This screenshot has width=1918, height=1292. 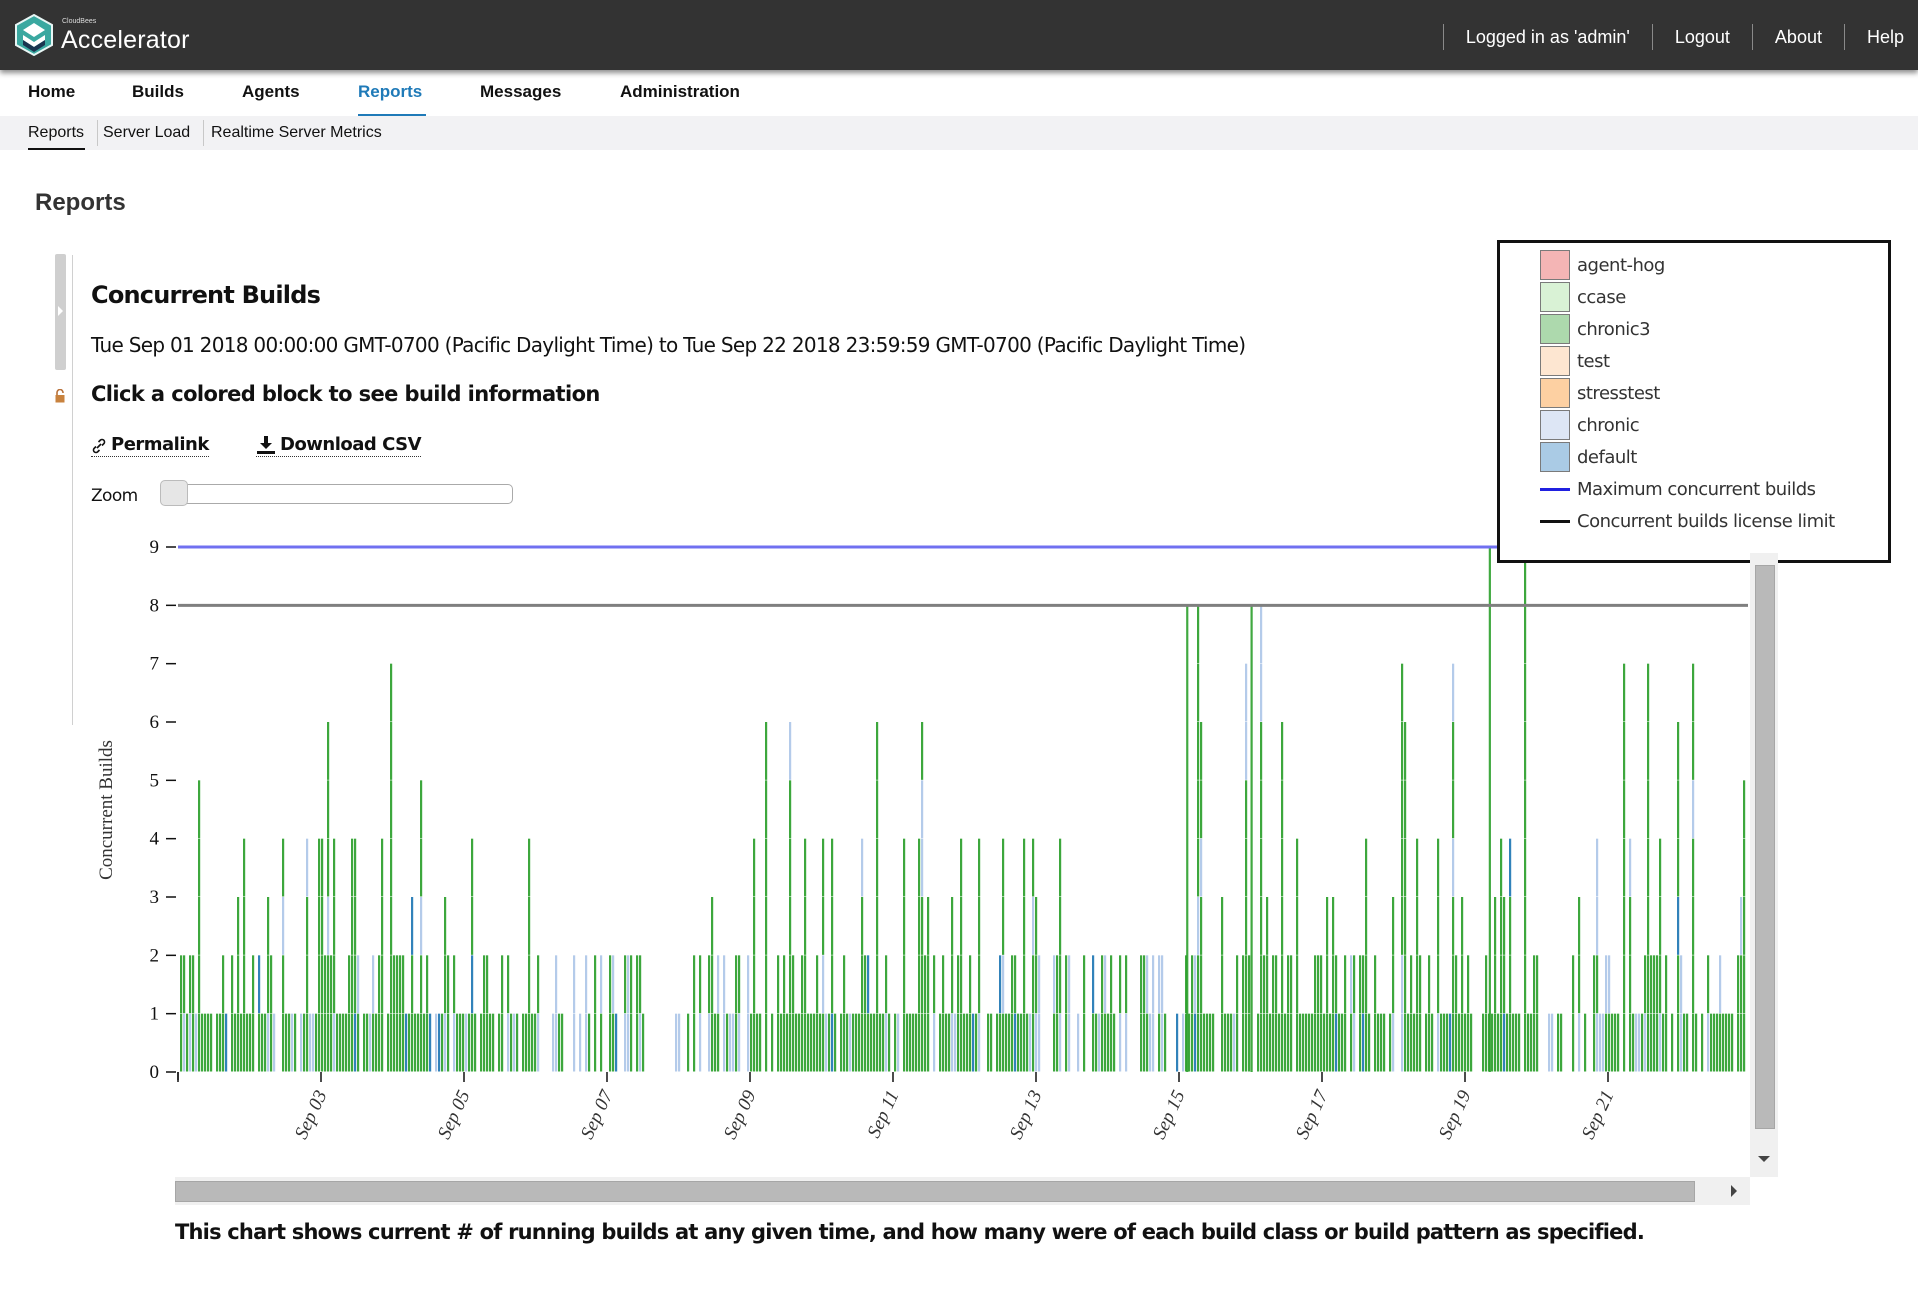 What do you see at coordinates (1765, 847) in the screenshot?
I see `vertical-scrollbar-thumb` at bounding box center [1765, 847].